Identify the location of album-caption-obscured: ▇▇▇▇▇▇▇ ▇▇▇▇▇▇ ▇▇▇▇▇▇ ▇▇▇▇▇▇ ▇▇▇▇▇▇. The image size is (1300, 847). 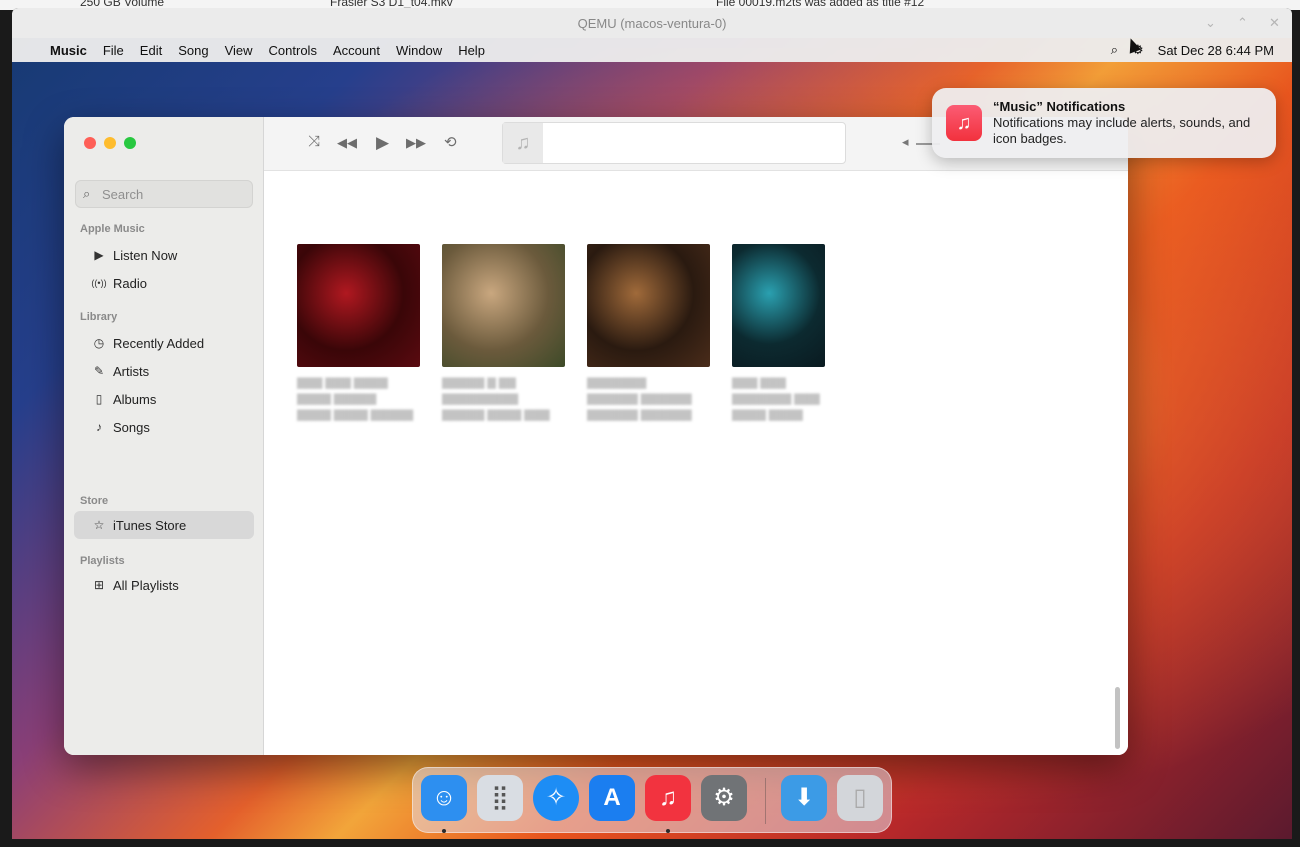
(647, 399).